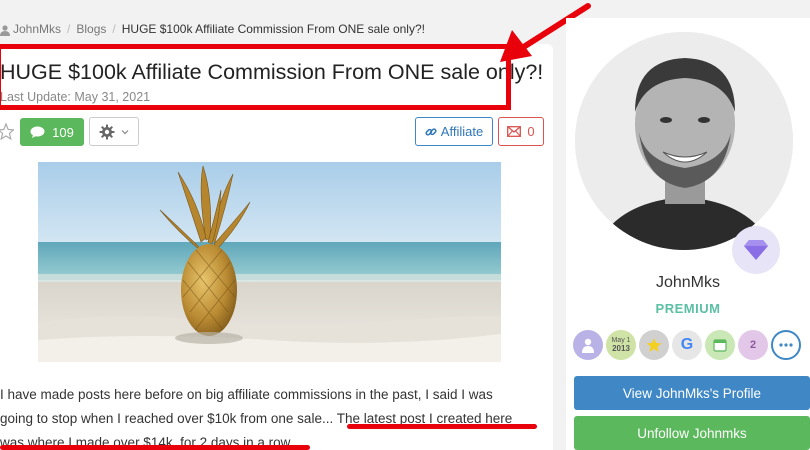 Image resolution: width=810 pixels, height=450 pixels. What do you see at coordinates (63, 132) in the screenshot?
I see `comment-count: 109` at bounding box center [63, 132].